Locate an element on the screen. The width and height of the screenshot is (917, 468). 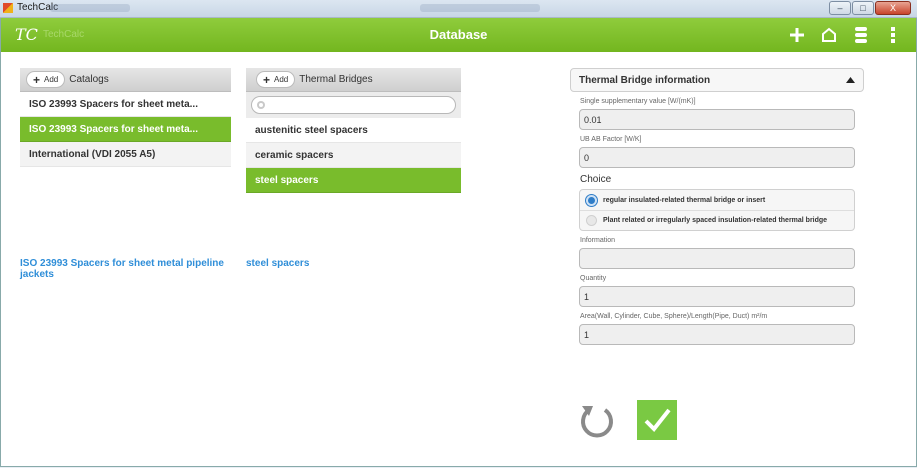
add-thermal-bridge-button: + Add is located at coordinates (276, 79).